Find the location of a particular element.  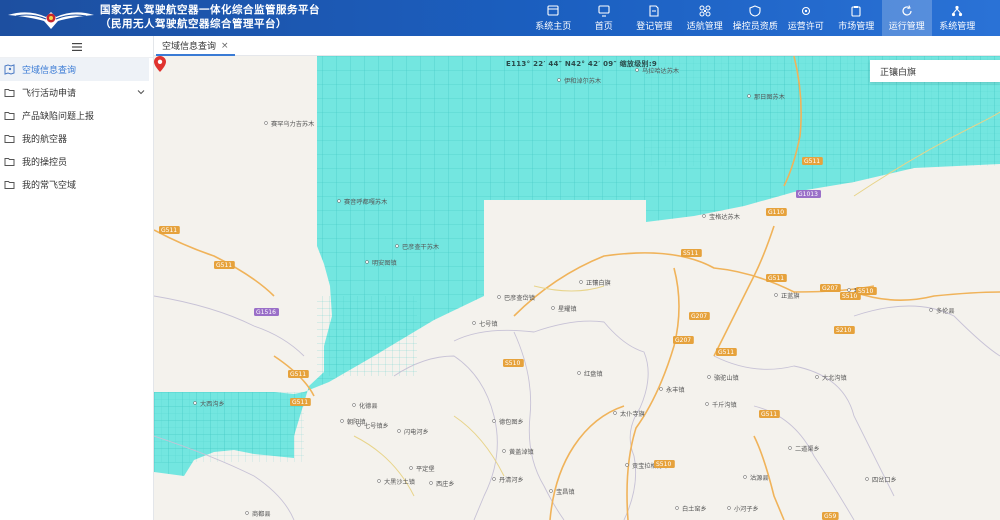

place-label: 星耀镇 is located at coordinates (567, 309).